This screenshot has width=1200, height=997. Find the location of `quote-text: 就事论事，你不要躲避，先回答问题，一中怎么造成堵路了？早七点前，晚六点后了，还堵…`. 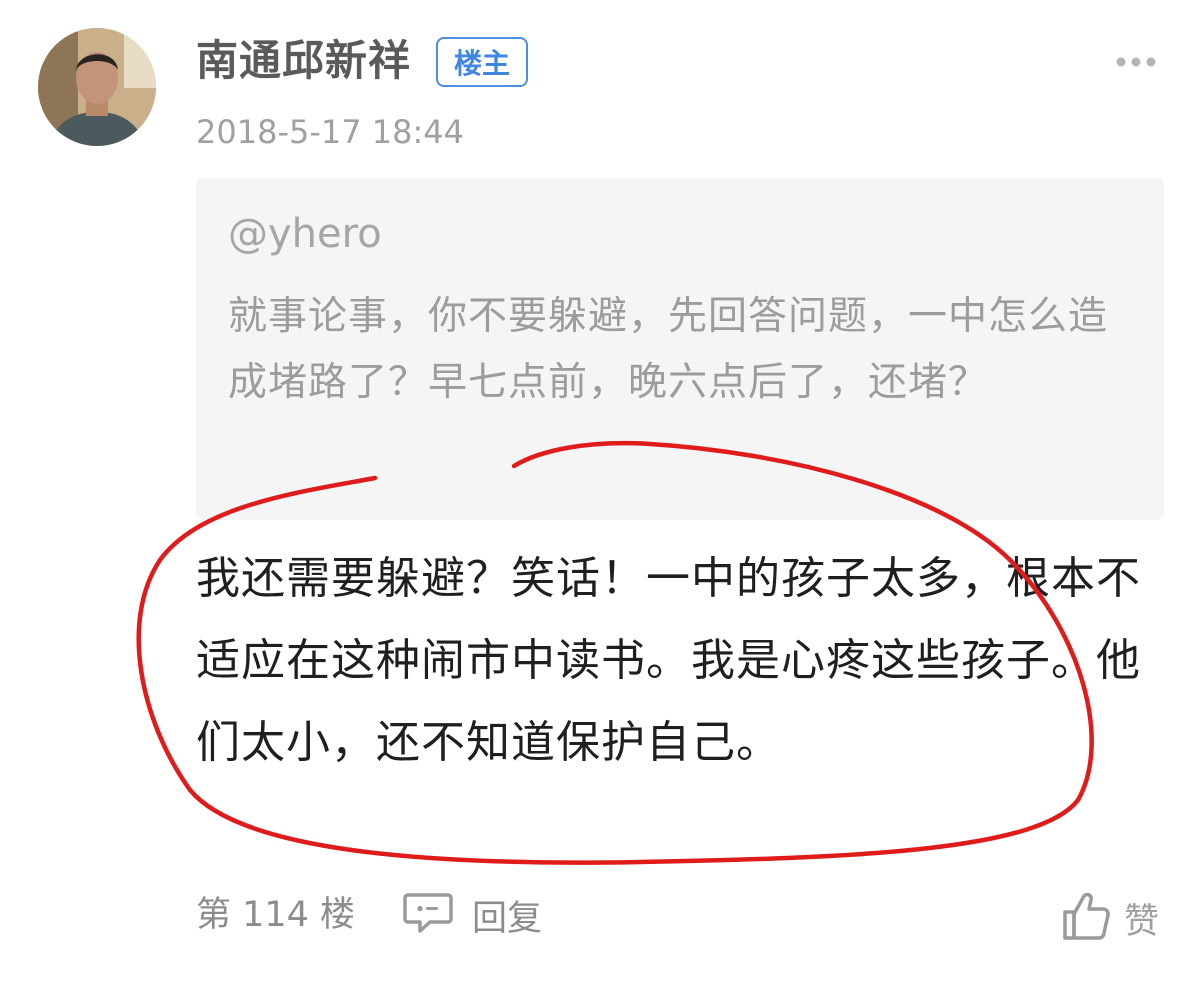

quote-text: 就事论事，你不要躲避，先回答问题，一中怎么造成堵路了？早七点前，晚六点后了，还堵… is located at coordinates (668, 349).